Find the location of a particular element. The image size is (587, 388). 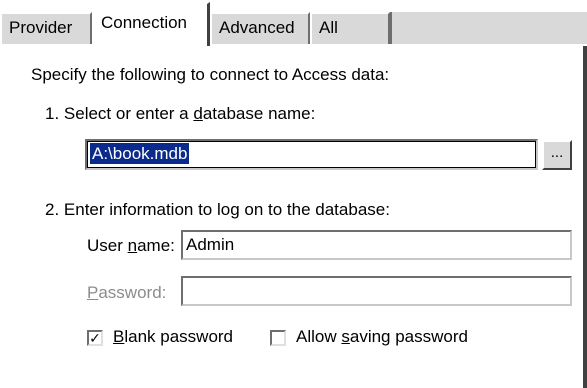

allow-saving-prefix: Allow is located at coordinates (319, 336).